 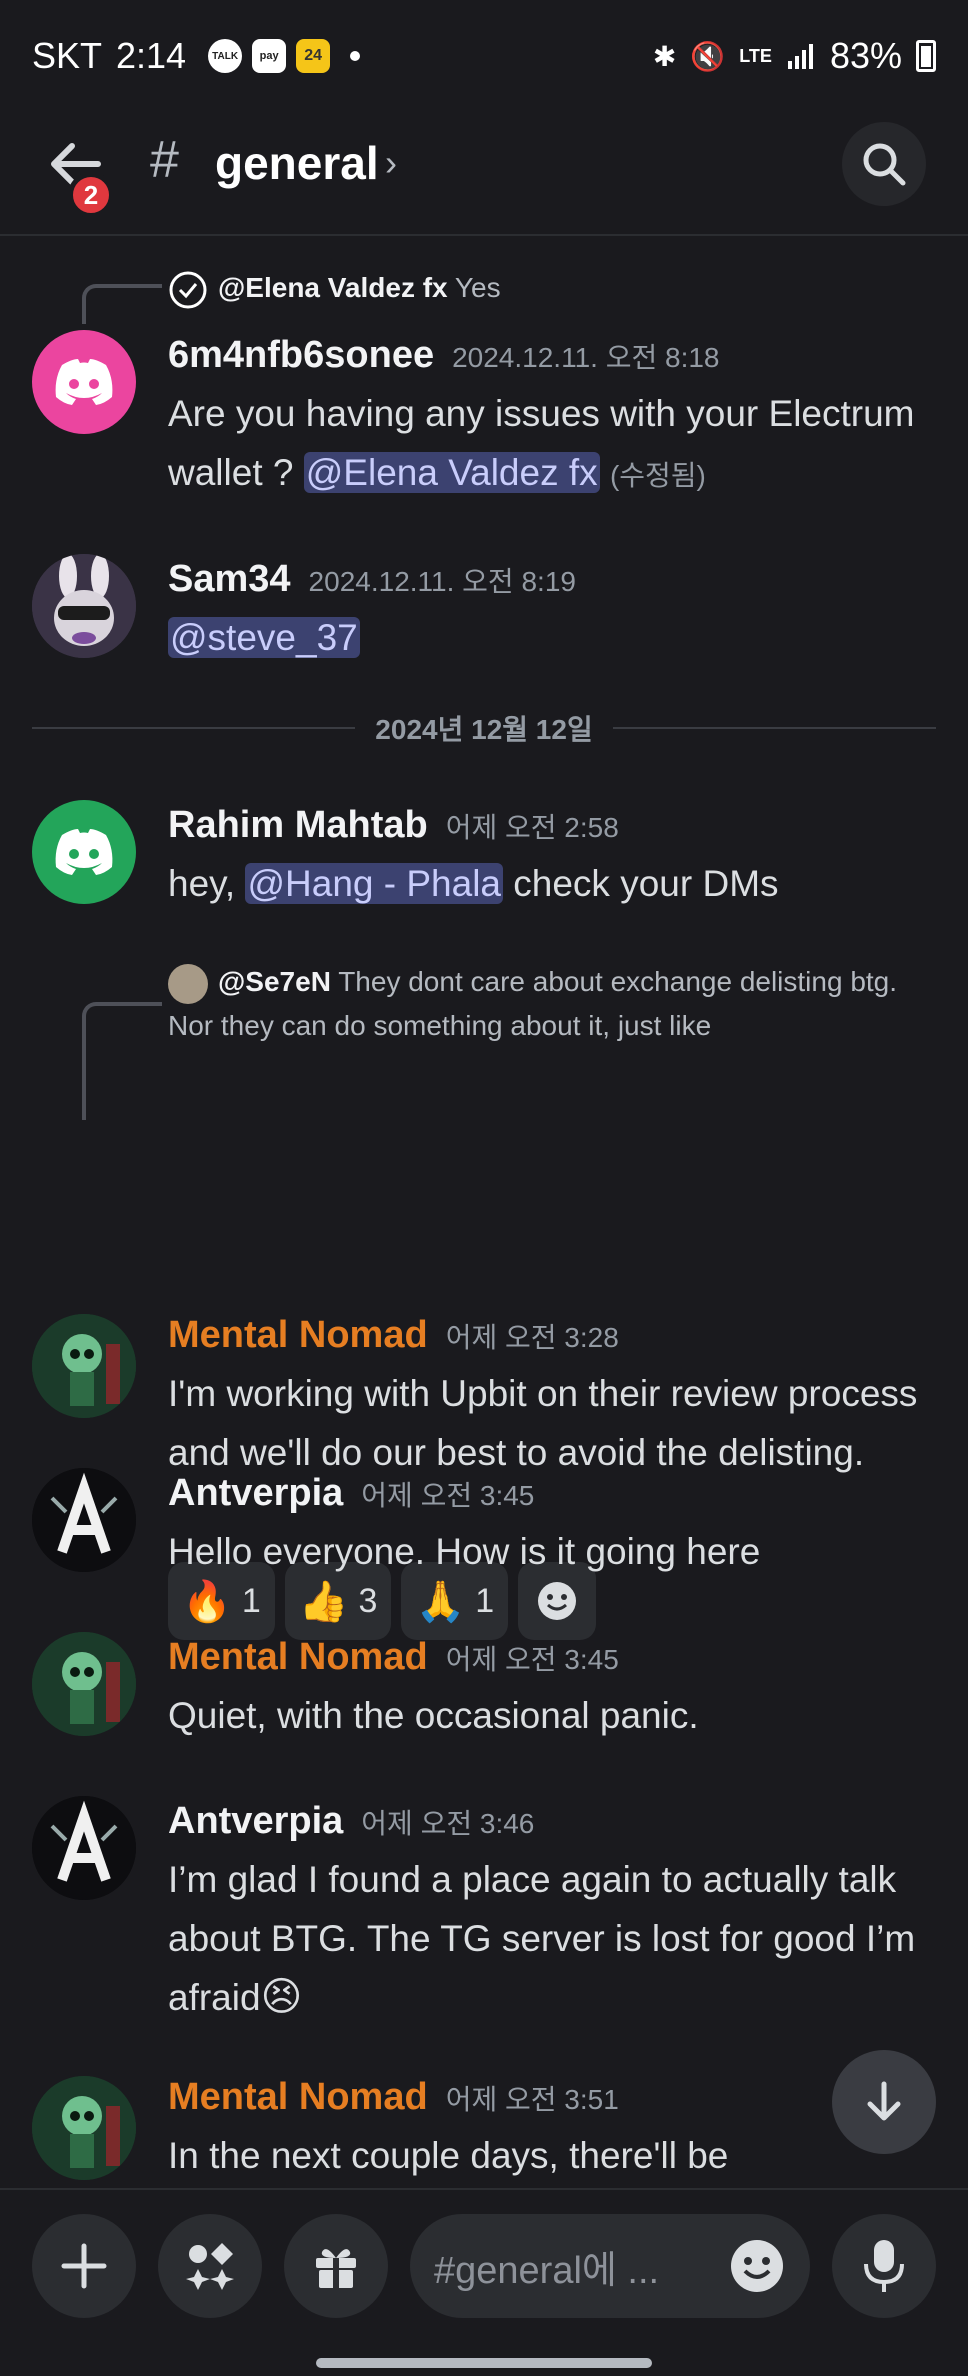 I want to click on author-name: Antverpia 어제 오전 3:46, so click(x=351, y=1821).